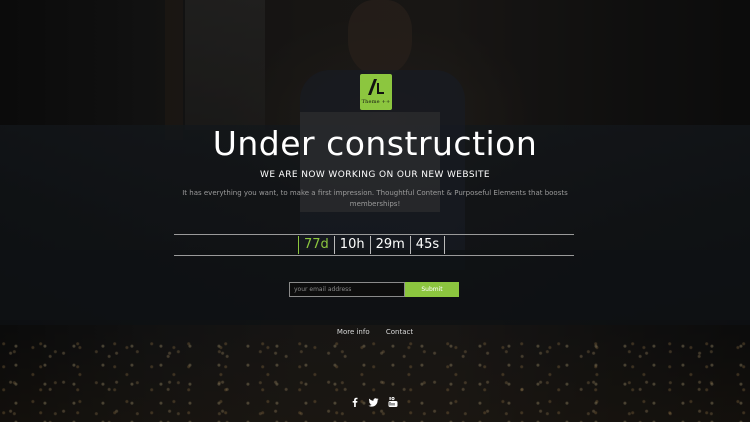 Image resolution: width=750 pixels, height=422 pixels. I want to click on countdown-seconds: 45s, so click(427, 245).